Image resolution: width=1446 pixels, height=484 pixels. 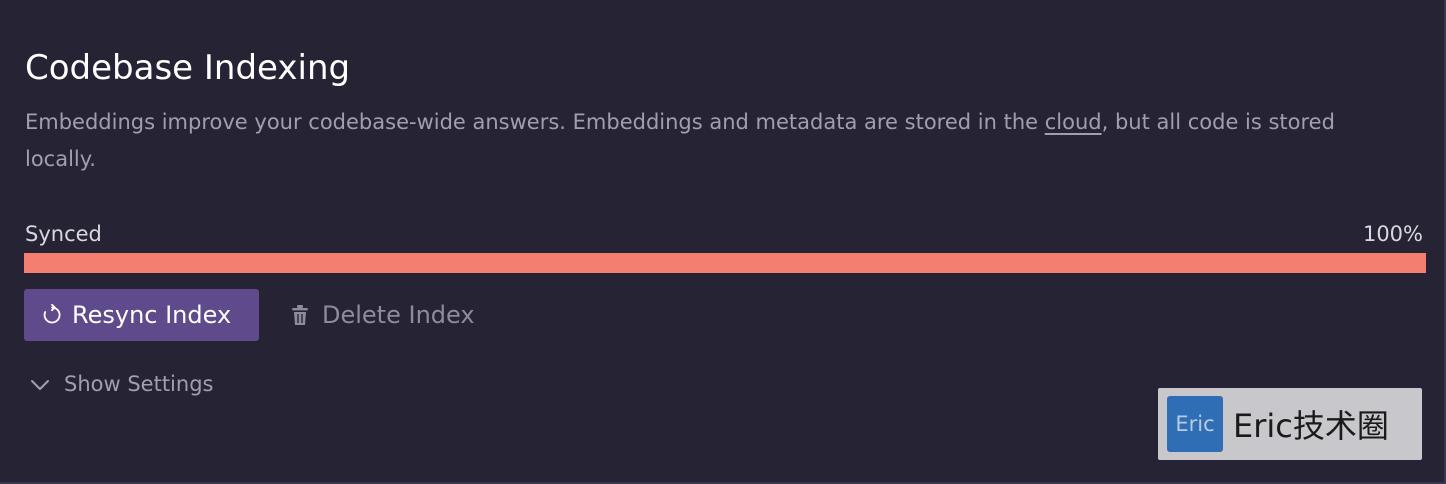 What do you see at coordinates (152, 315) in the screenshot?
I see `resync-index-label: Resync Index` at bounding box center [152, 315].